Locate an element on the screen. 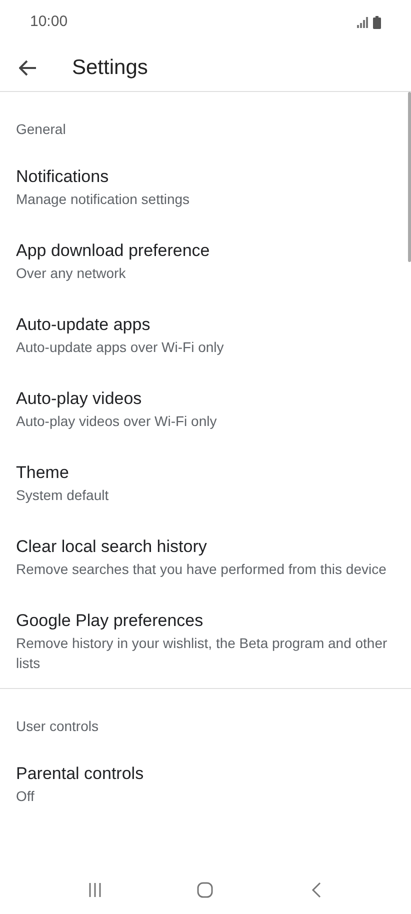  settings-item: Auto-update apps Auto-update apps over Wi-Fi only is located at coordinates (205, 335).